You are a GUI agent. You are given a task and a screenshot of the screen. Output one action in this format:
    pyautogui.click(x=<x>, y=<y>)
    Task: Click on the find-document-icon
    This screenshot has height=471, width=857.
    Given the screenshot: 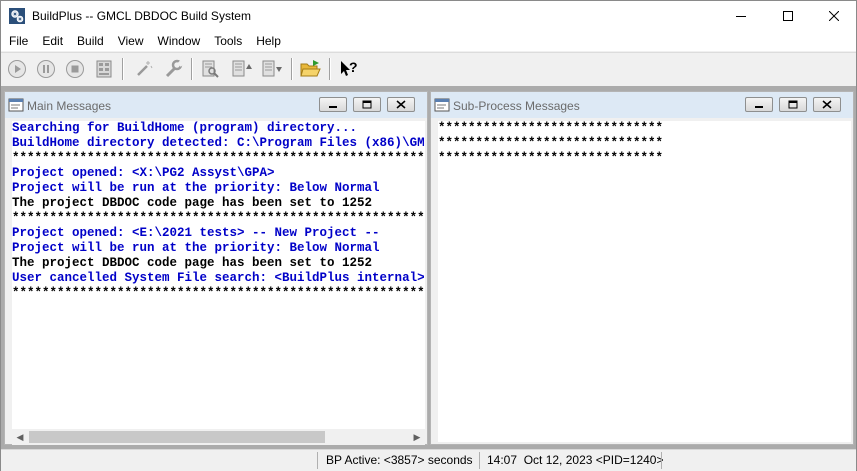 What is the action you would take?
    pyautogui.click(x=210, y=69)
    